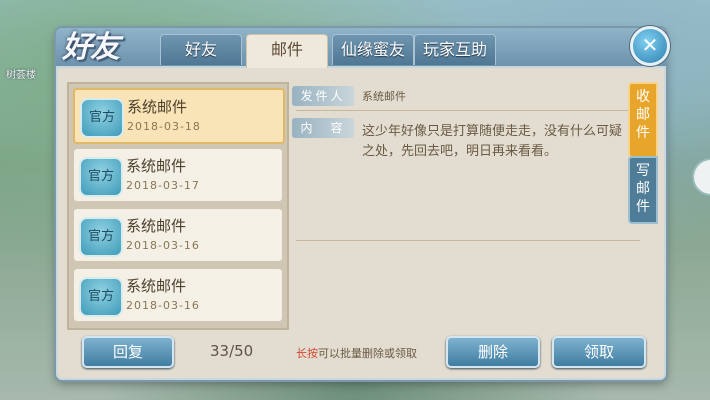  I want to click on batch-hint: 长按可以批量删除或领取, so click(356, 353).